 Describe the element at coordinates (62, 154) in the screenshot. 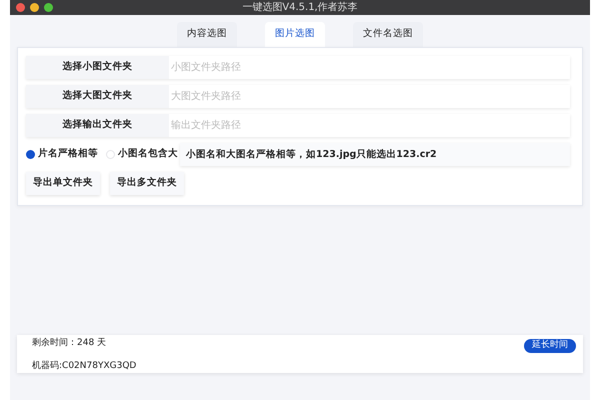

I see `radio-option: 片名严格相等` at that location.